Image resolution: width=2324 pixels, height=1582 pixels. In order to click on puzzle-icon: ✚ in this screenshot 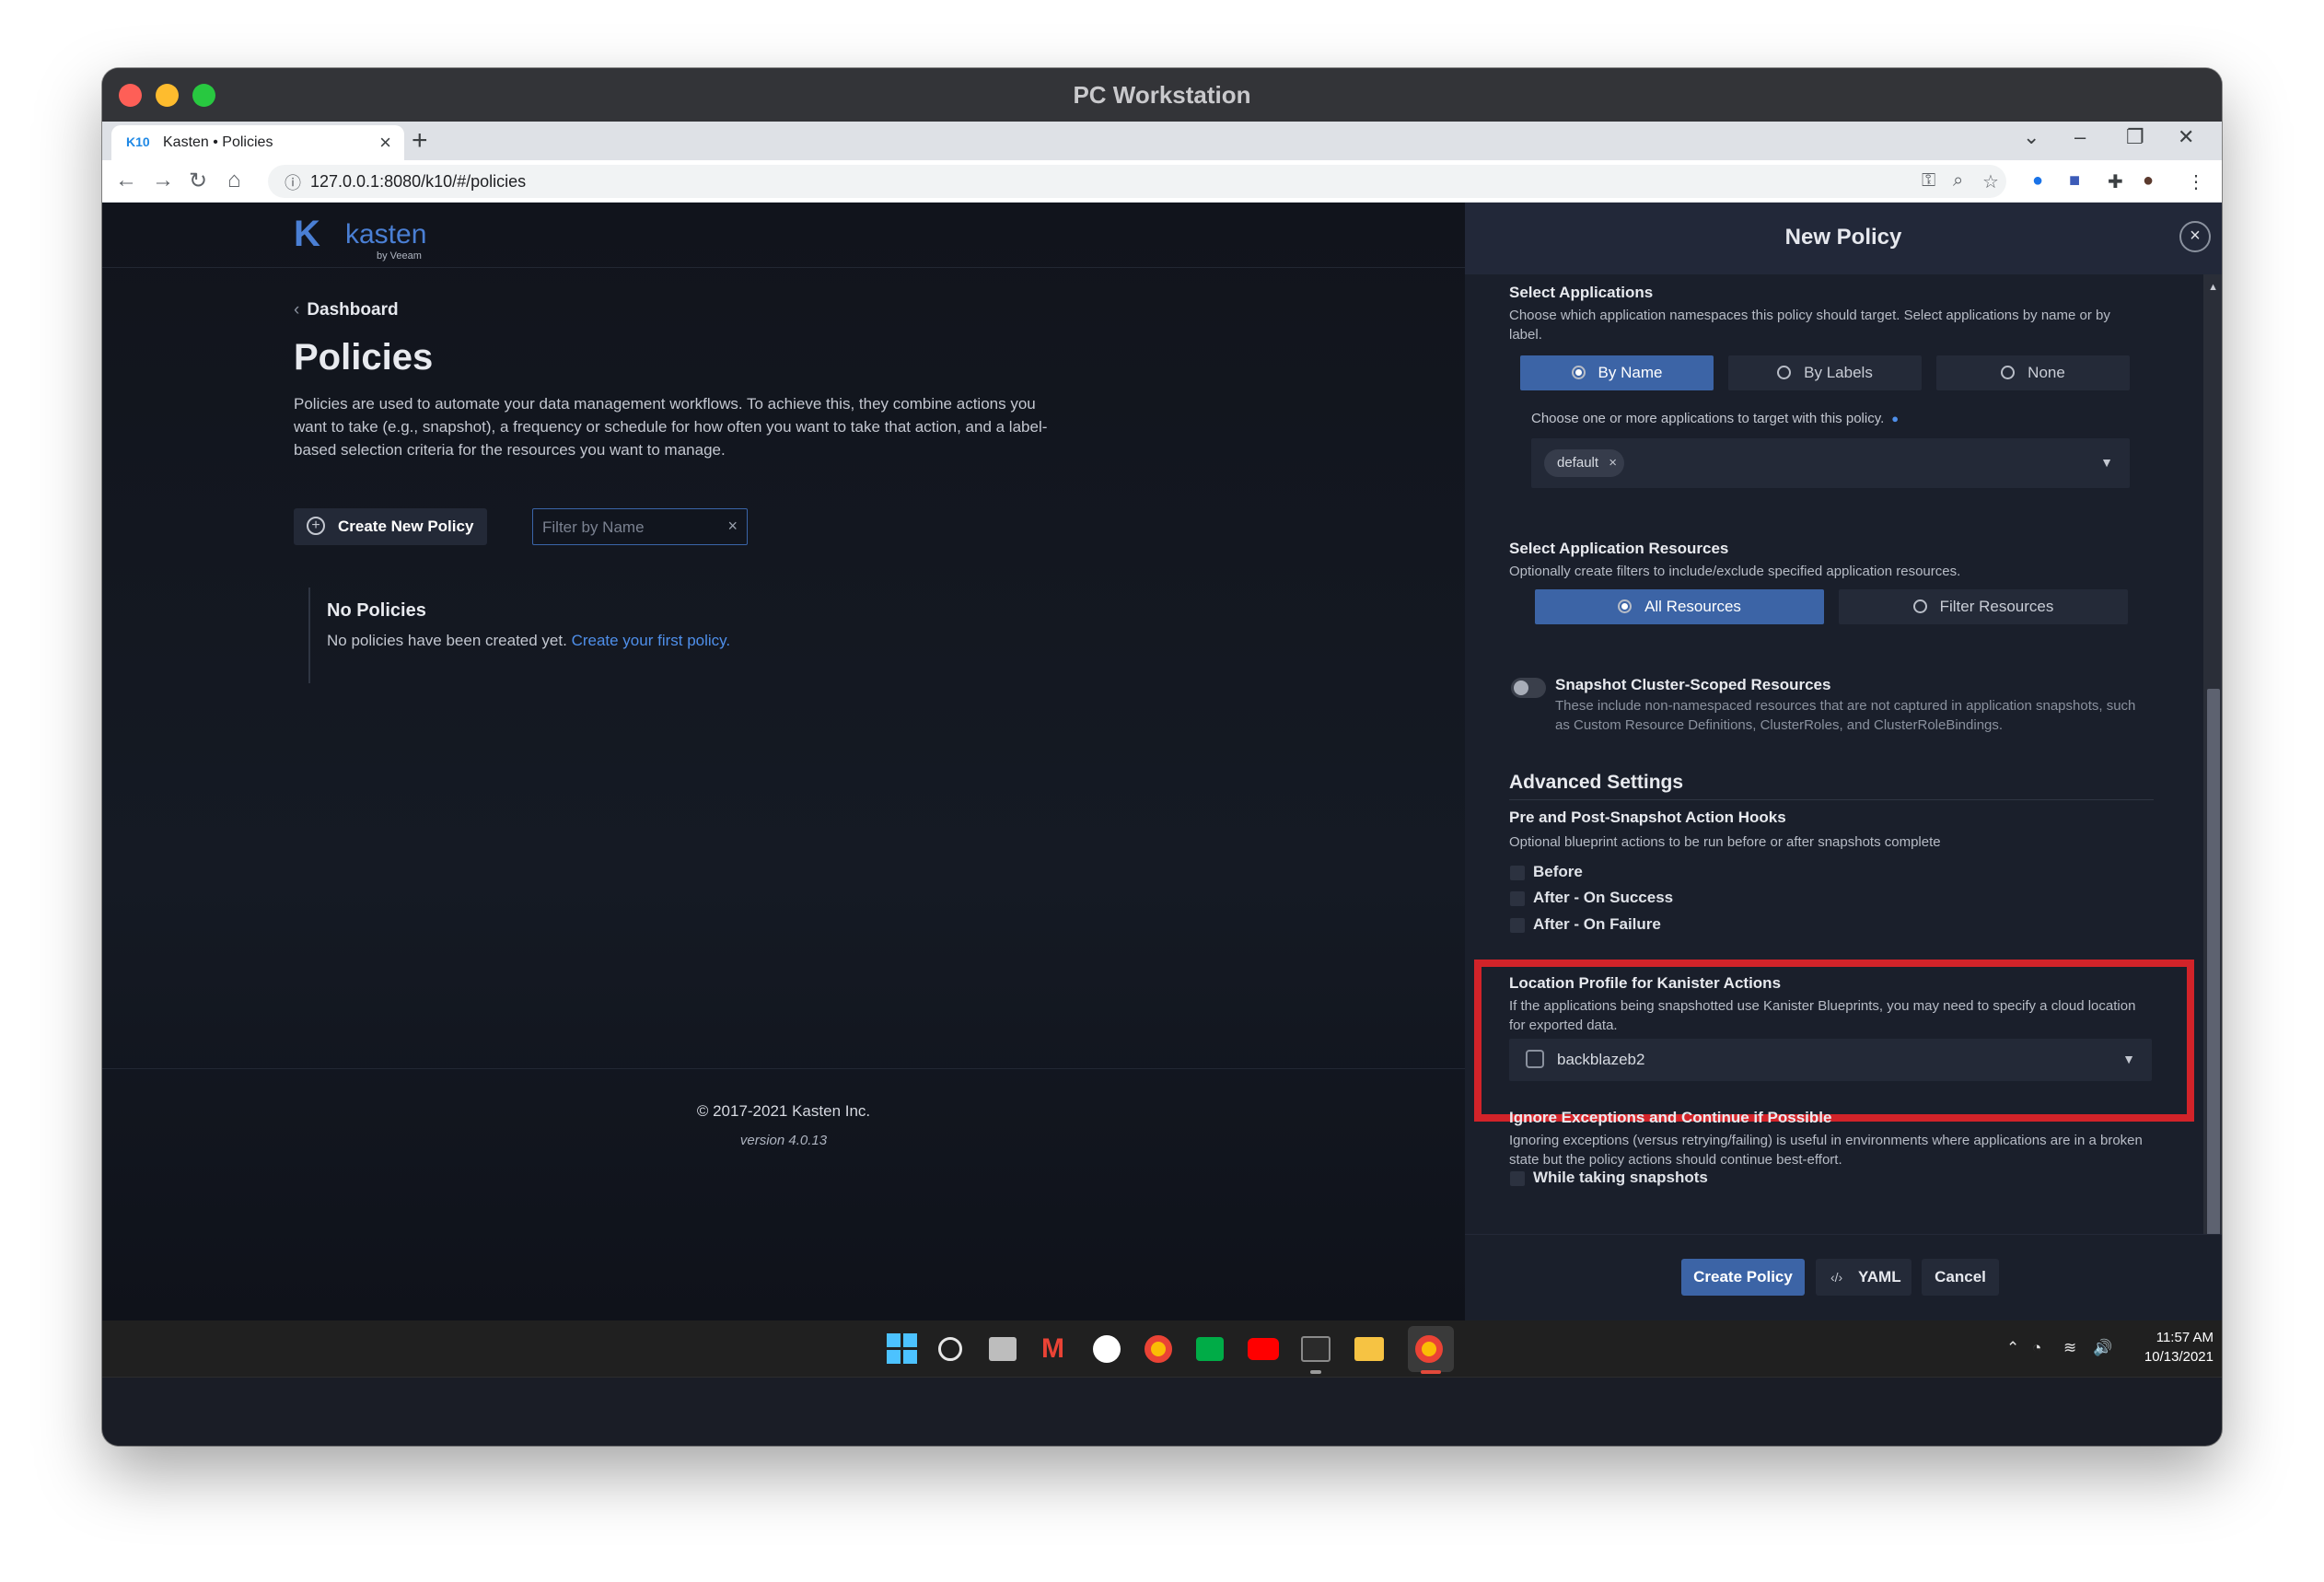, I will do `click(2115, 181)`.